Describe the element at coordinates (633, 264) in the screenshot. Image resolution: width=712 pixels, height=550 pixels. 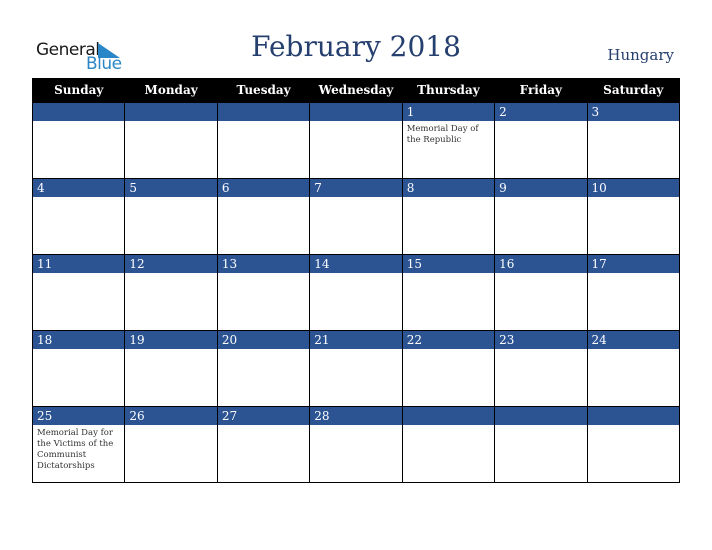
I see `day-number: 17` at that location.